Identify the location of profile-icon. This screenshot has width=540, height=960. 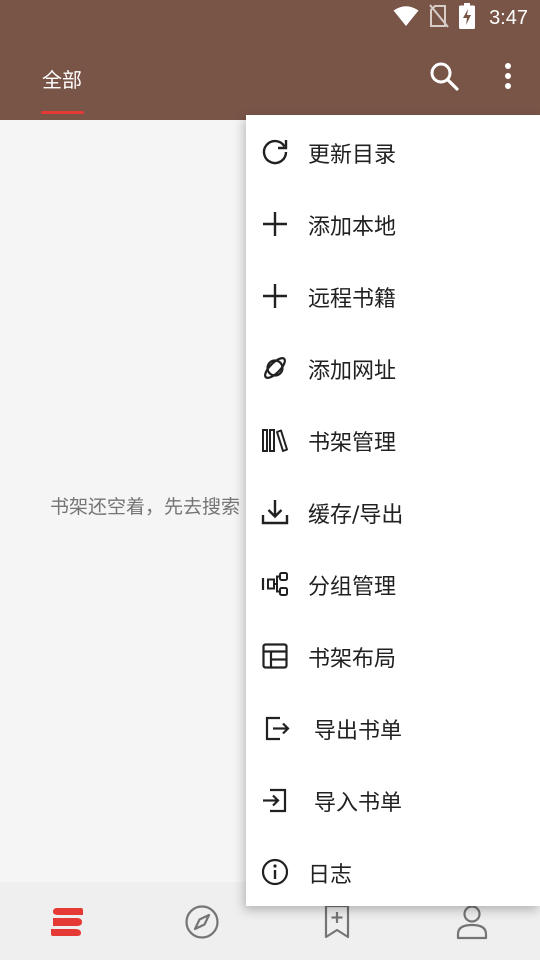
(472, 922).